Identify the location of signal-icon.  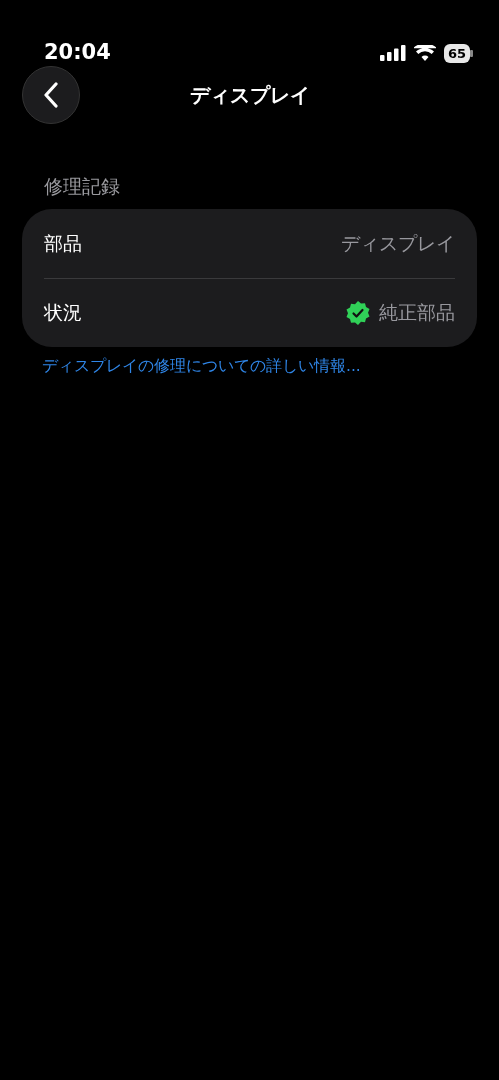
(392, 53).